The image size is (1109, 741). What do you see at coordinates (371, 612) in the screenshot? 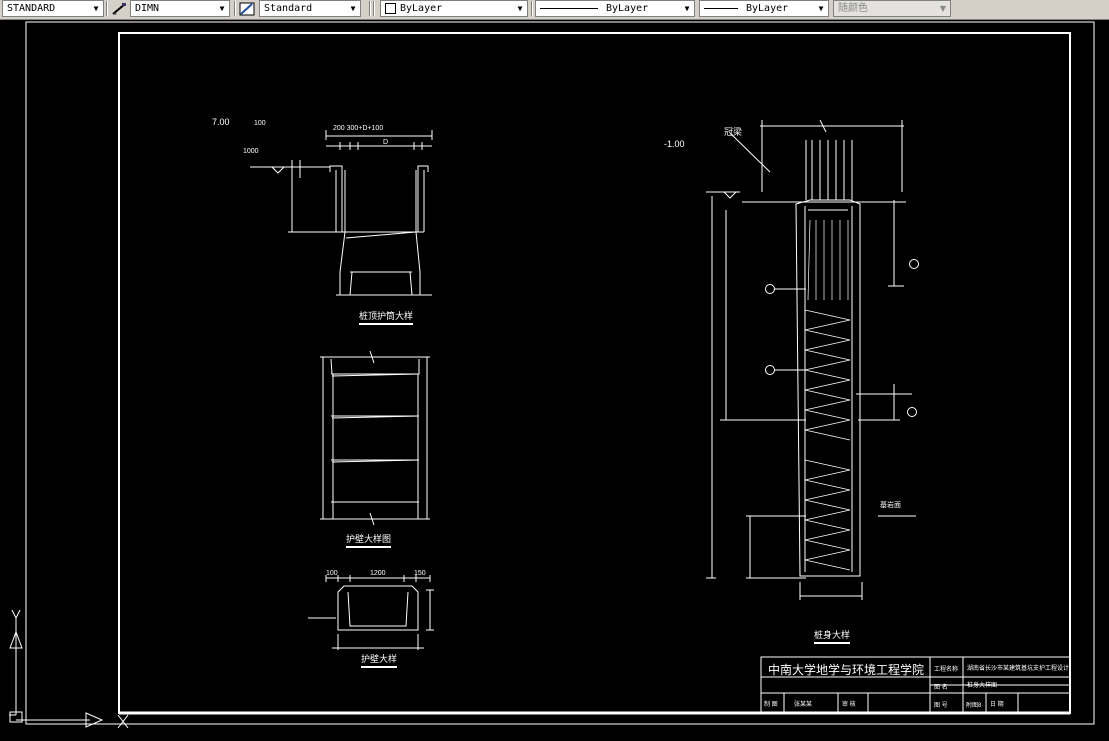
I see `wall-detail` at bounding box center [371, 612].